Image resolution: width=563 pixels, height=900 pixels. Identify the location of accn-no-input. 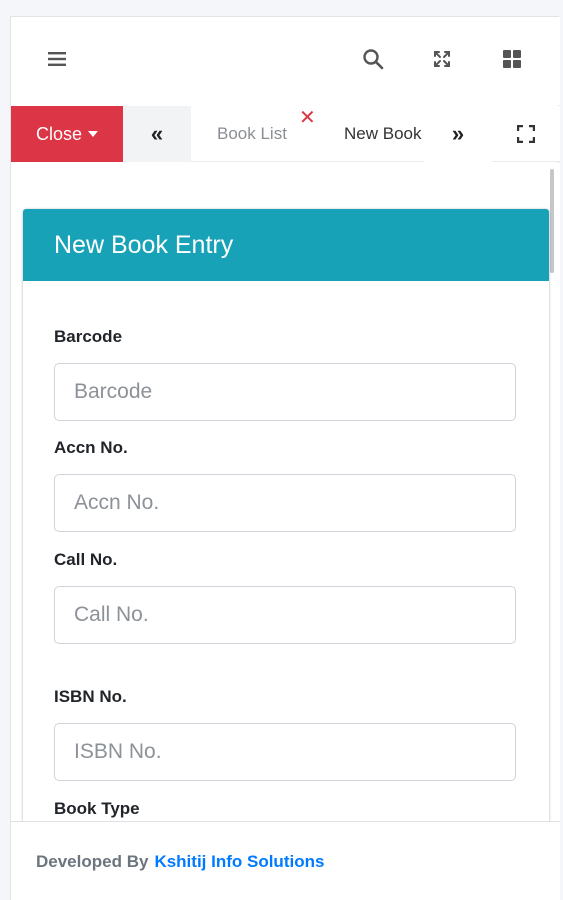
(285, 503).